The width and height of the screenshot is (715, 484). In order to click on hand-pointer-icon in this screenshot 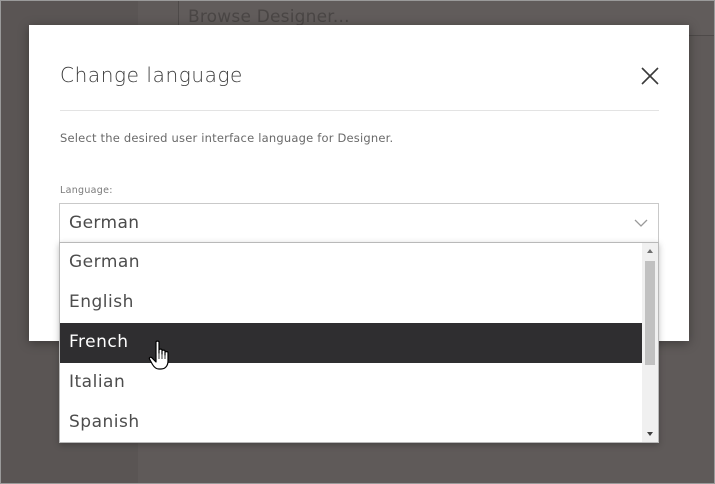, I will do `click(158, 355)`.